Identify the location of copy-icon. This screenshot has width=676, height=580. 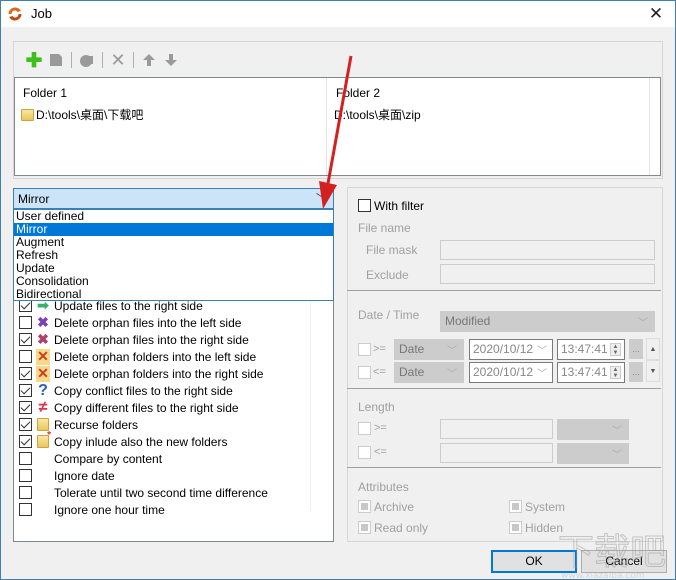
(86, 61).